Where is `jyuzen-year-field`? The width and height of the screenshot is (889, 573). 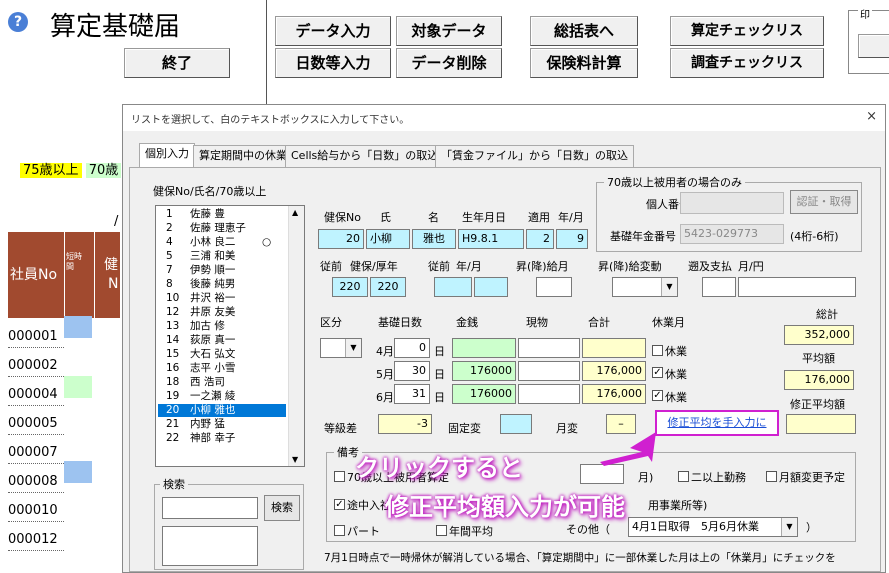
jyuzen-year-field is located at coordinates (453, 287).